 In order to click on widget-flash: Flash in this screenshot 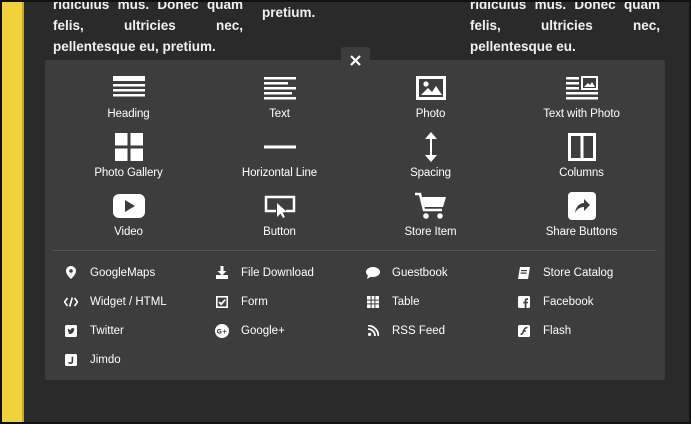, I will do `click(592, 330)`.